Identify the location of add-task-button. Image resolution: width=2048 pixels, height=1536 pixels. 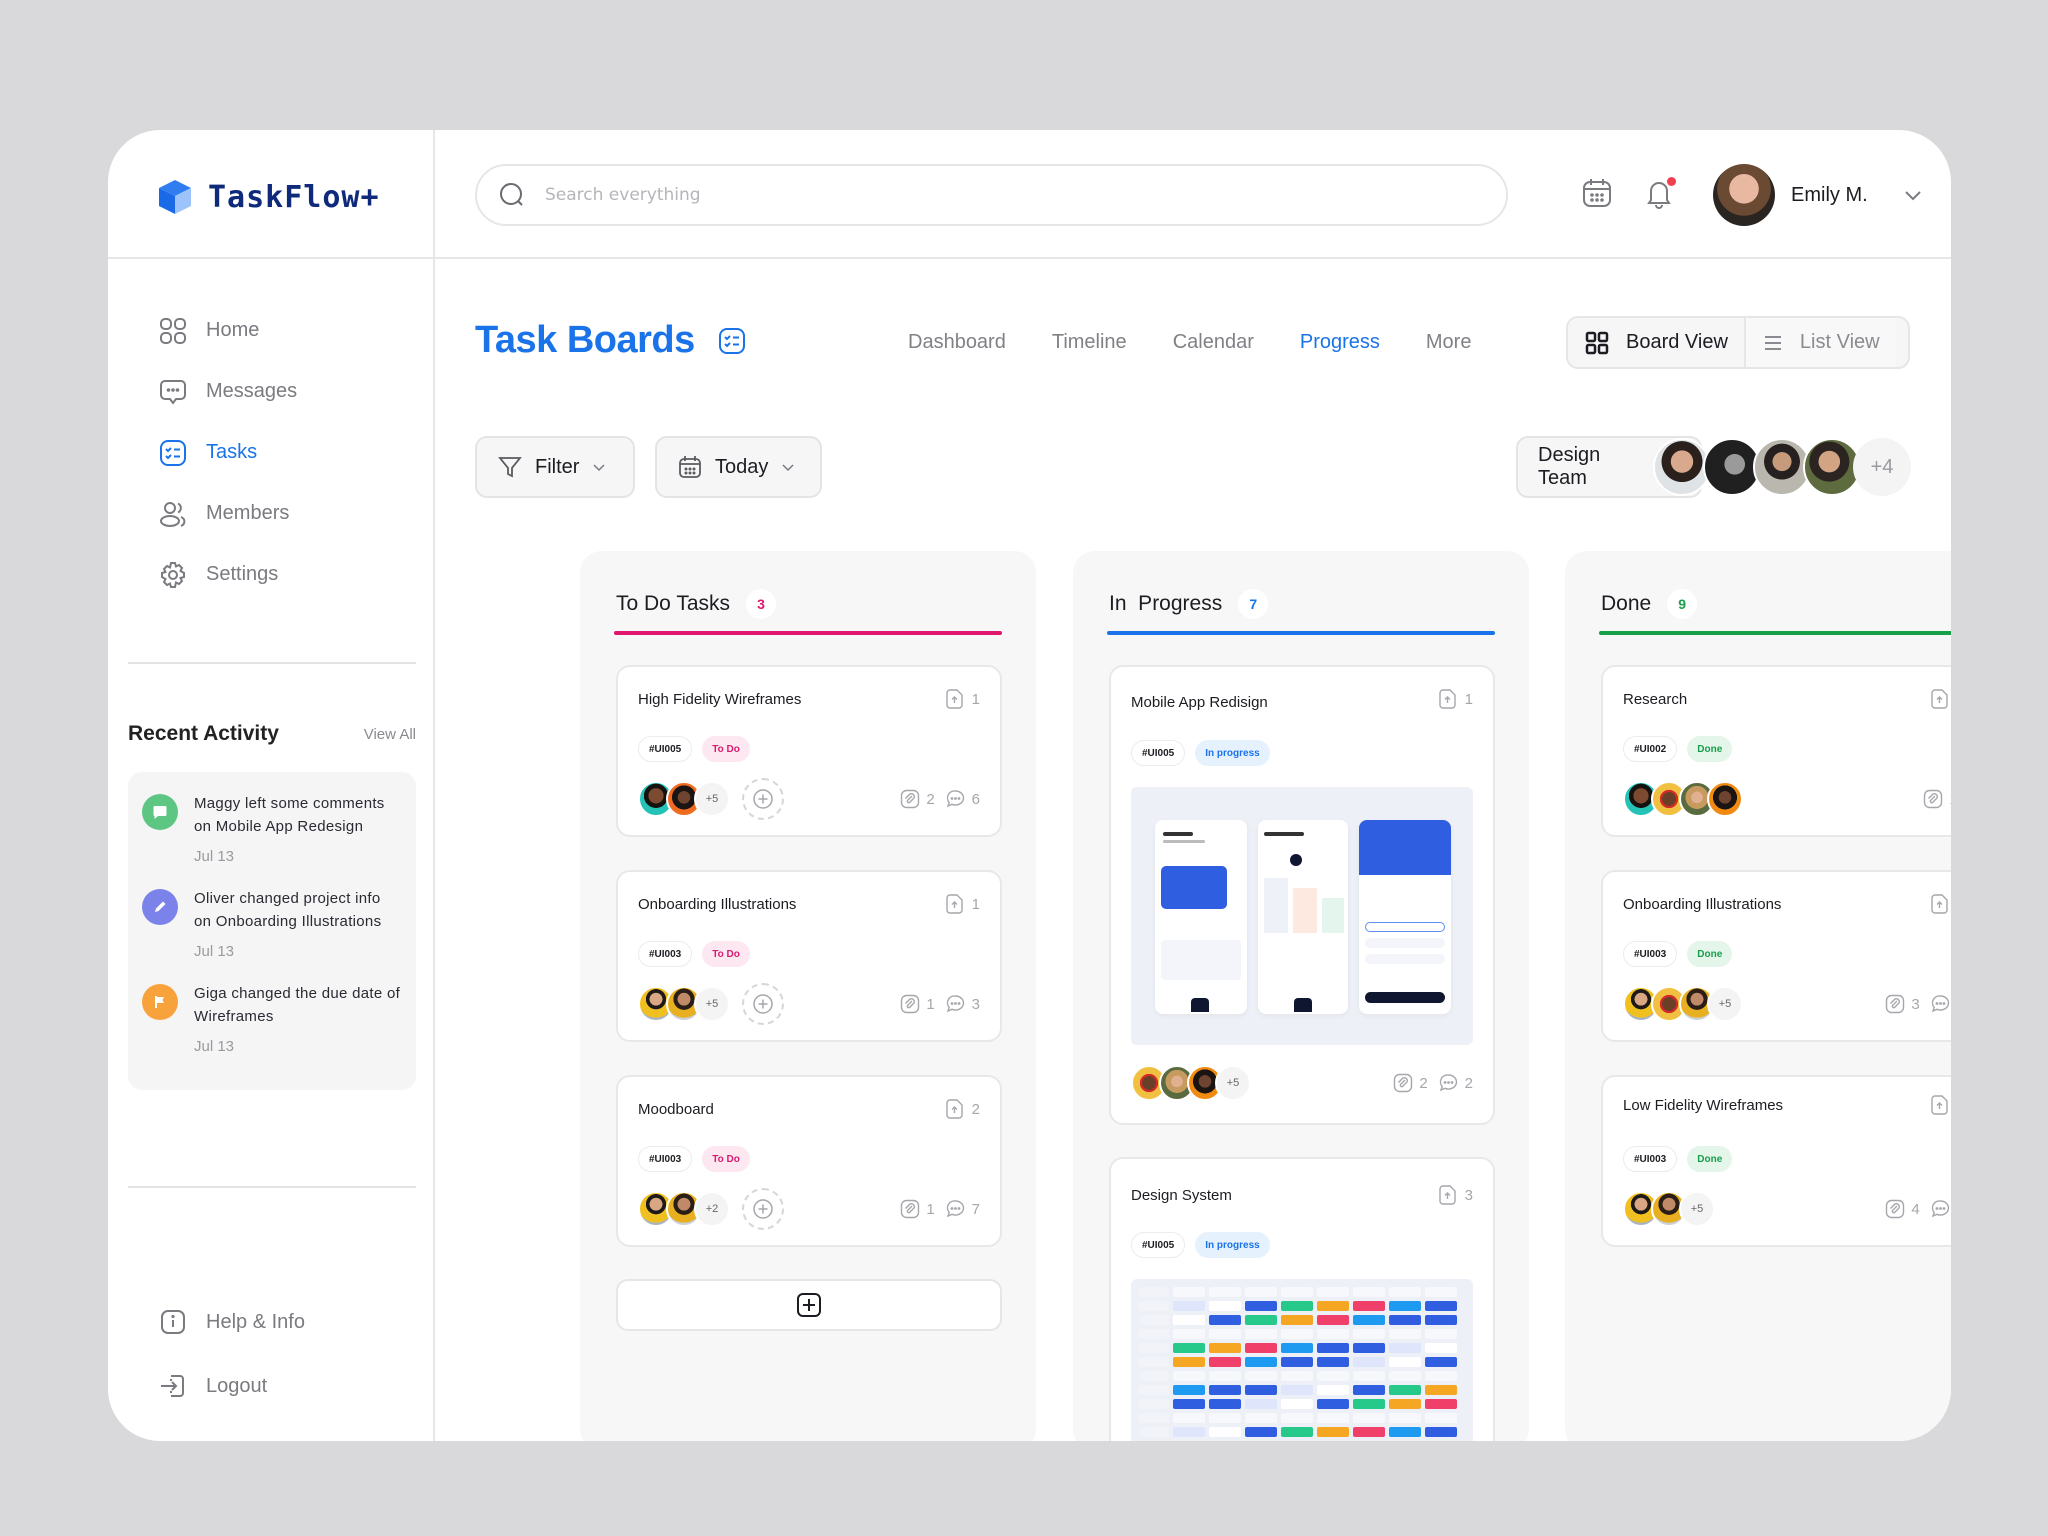
(809, 1305).